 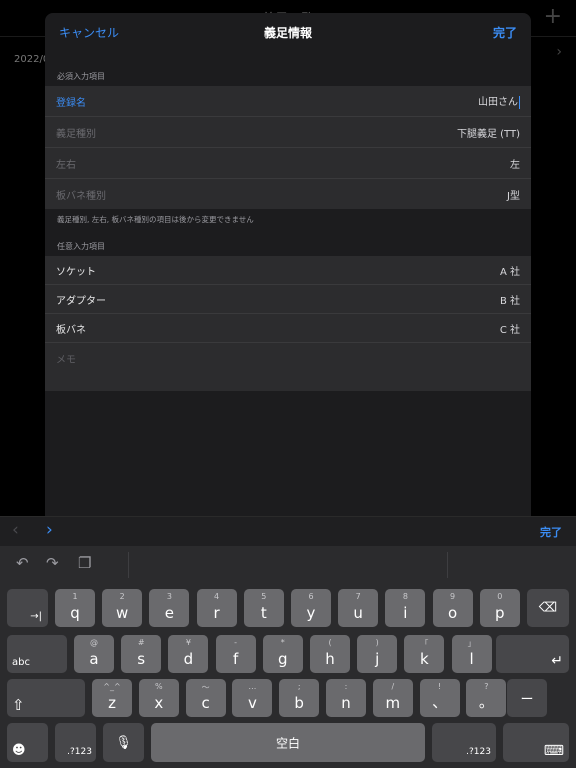 What do you see at coordinates (505, 32) in the screenshot?
I see `done-button: 完了` at bounding box center [505, 32].